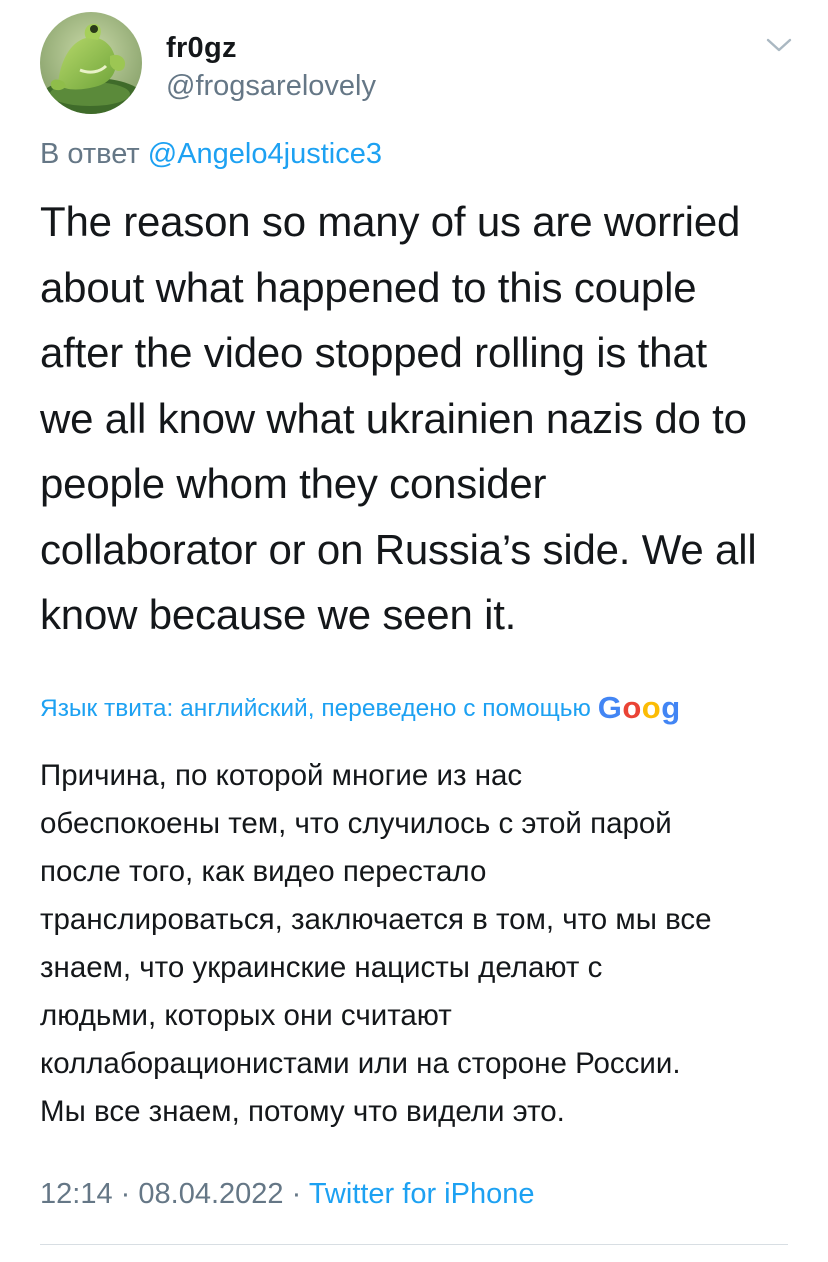 The height and width of the screenshot is (1262, 828). I want to click on tweet-text-line: The reason so many of us are worried, so click(390, 221).